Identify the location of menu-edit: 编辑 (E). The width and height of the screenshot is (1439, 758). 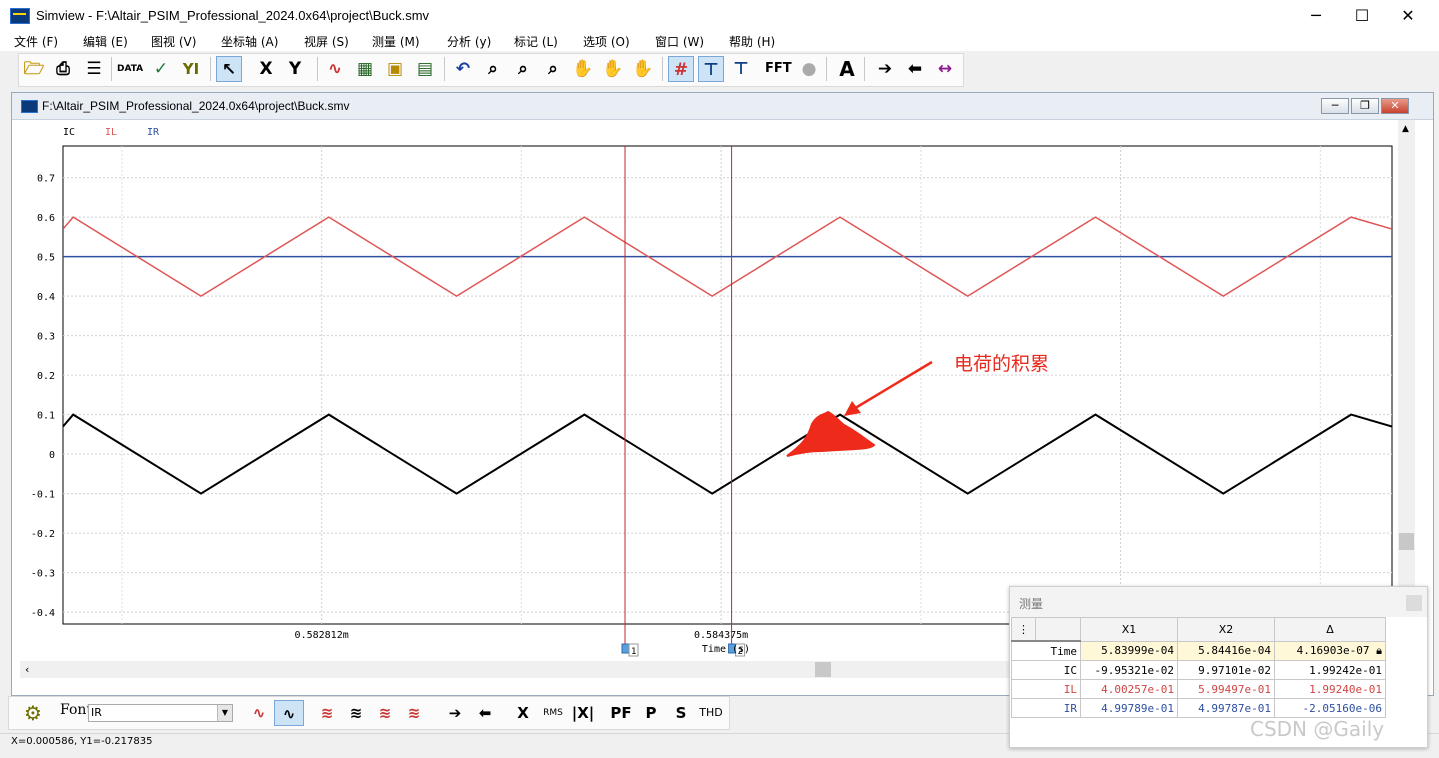
(105, 41).